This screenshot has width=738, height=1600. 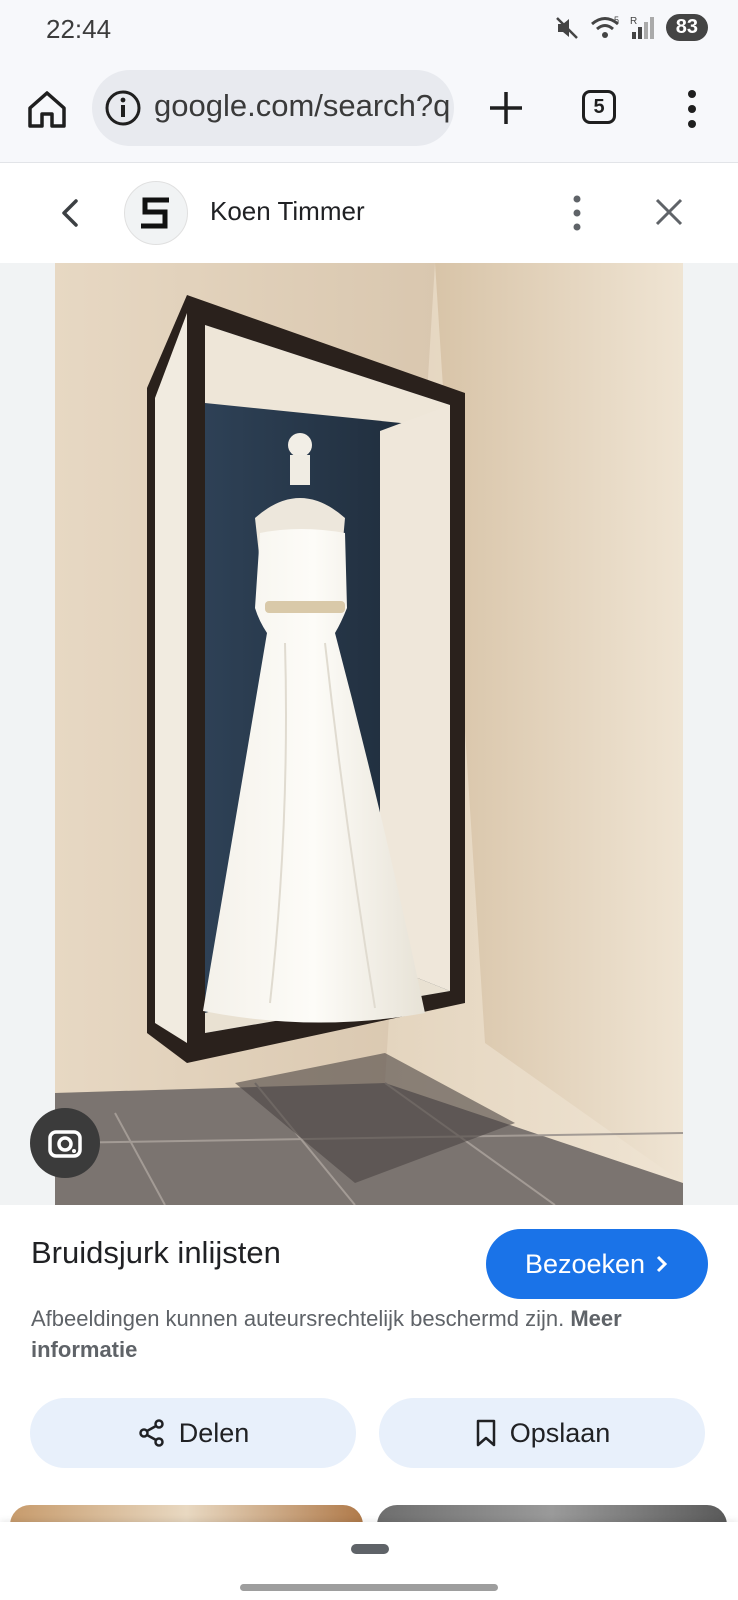 What do you see at coordinates (302, 106) in the screenshot?
I see `url-text: google.com/search?q=bruidsjurk+inlijsten` at bounding box center [302, 106].